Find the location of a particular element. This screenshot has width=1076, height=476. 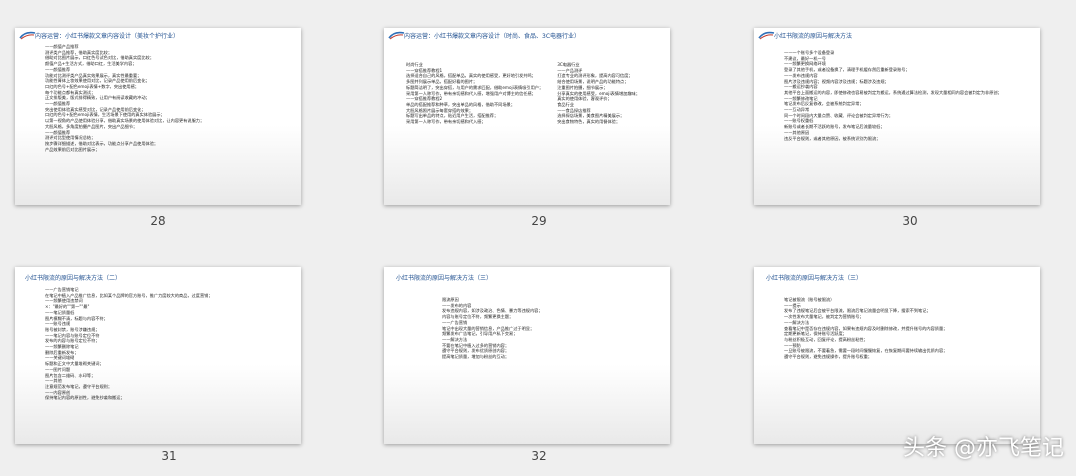

slide-line: 标题简洁明了，突出穿搭，与用户的需求匹配，借助emoji表情吸引用户； is located at coordinates (475, 87).